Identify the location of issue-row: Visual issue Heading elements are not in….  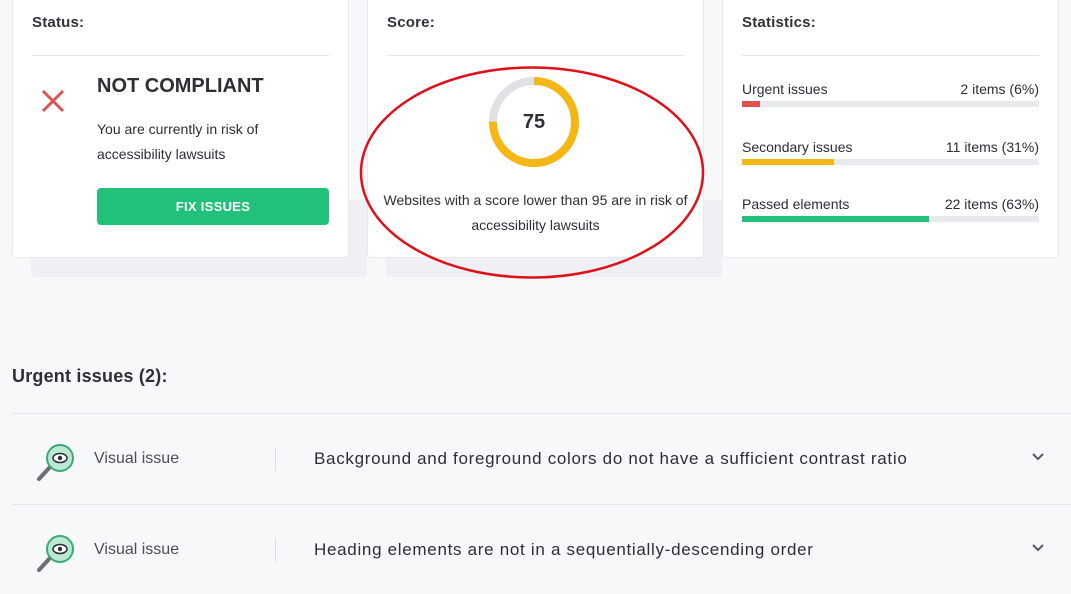
(541, 549).